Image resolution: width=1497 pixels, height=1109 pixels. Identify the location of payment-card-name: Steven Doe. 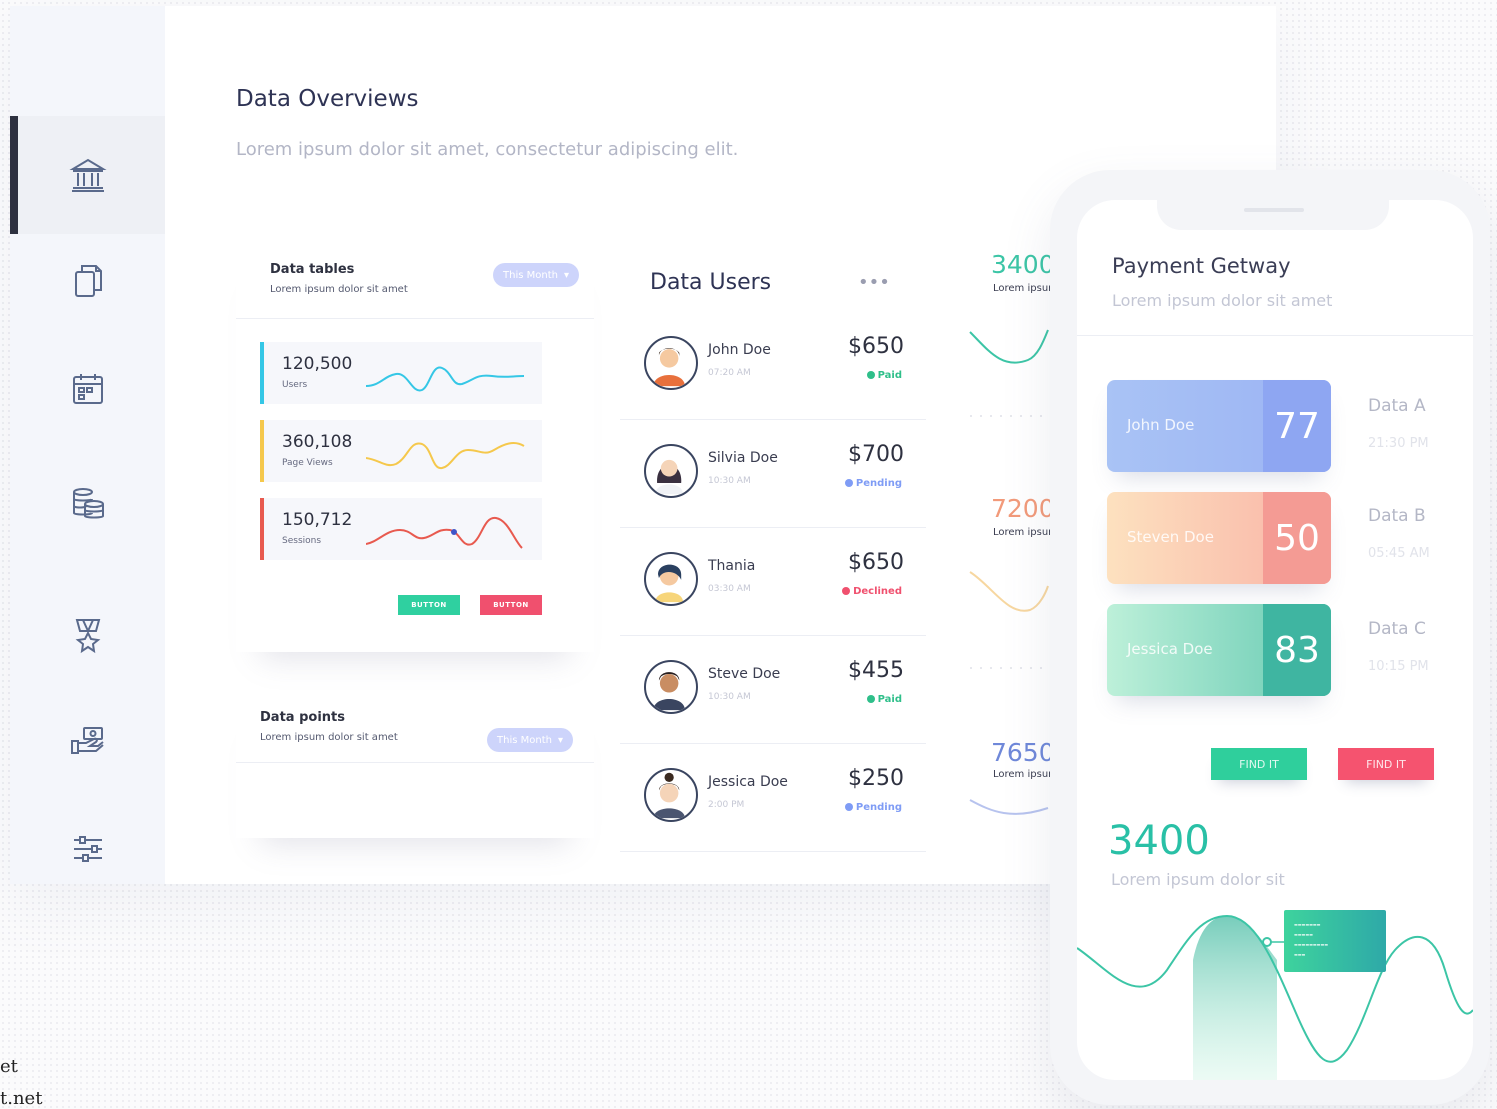
(1170, 537).